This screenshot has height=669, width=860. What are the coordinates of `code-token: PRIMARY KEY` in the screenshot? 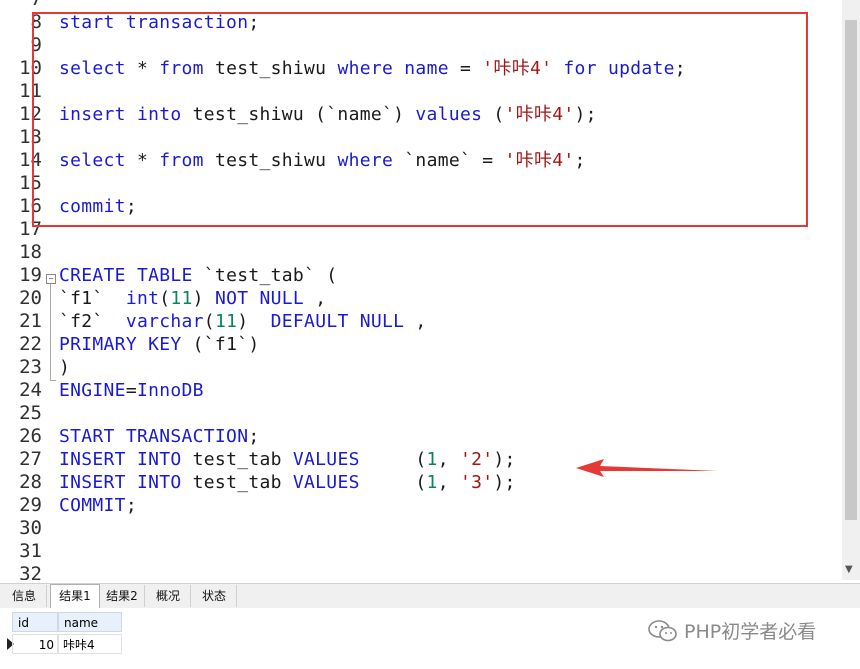 It's located at (120, 344).